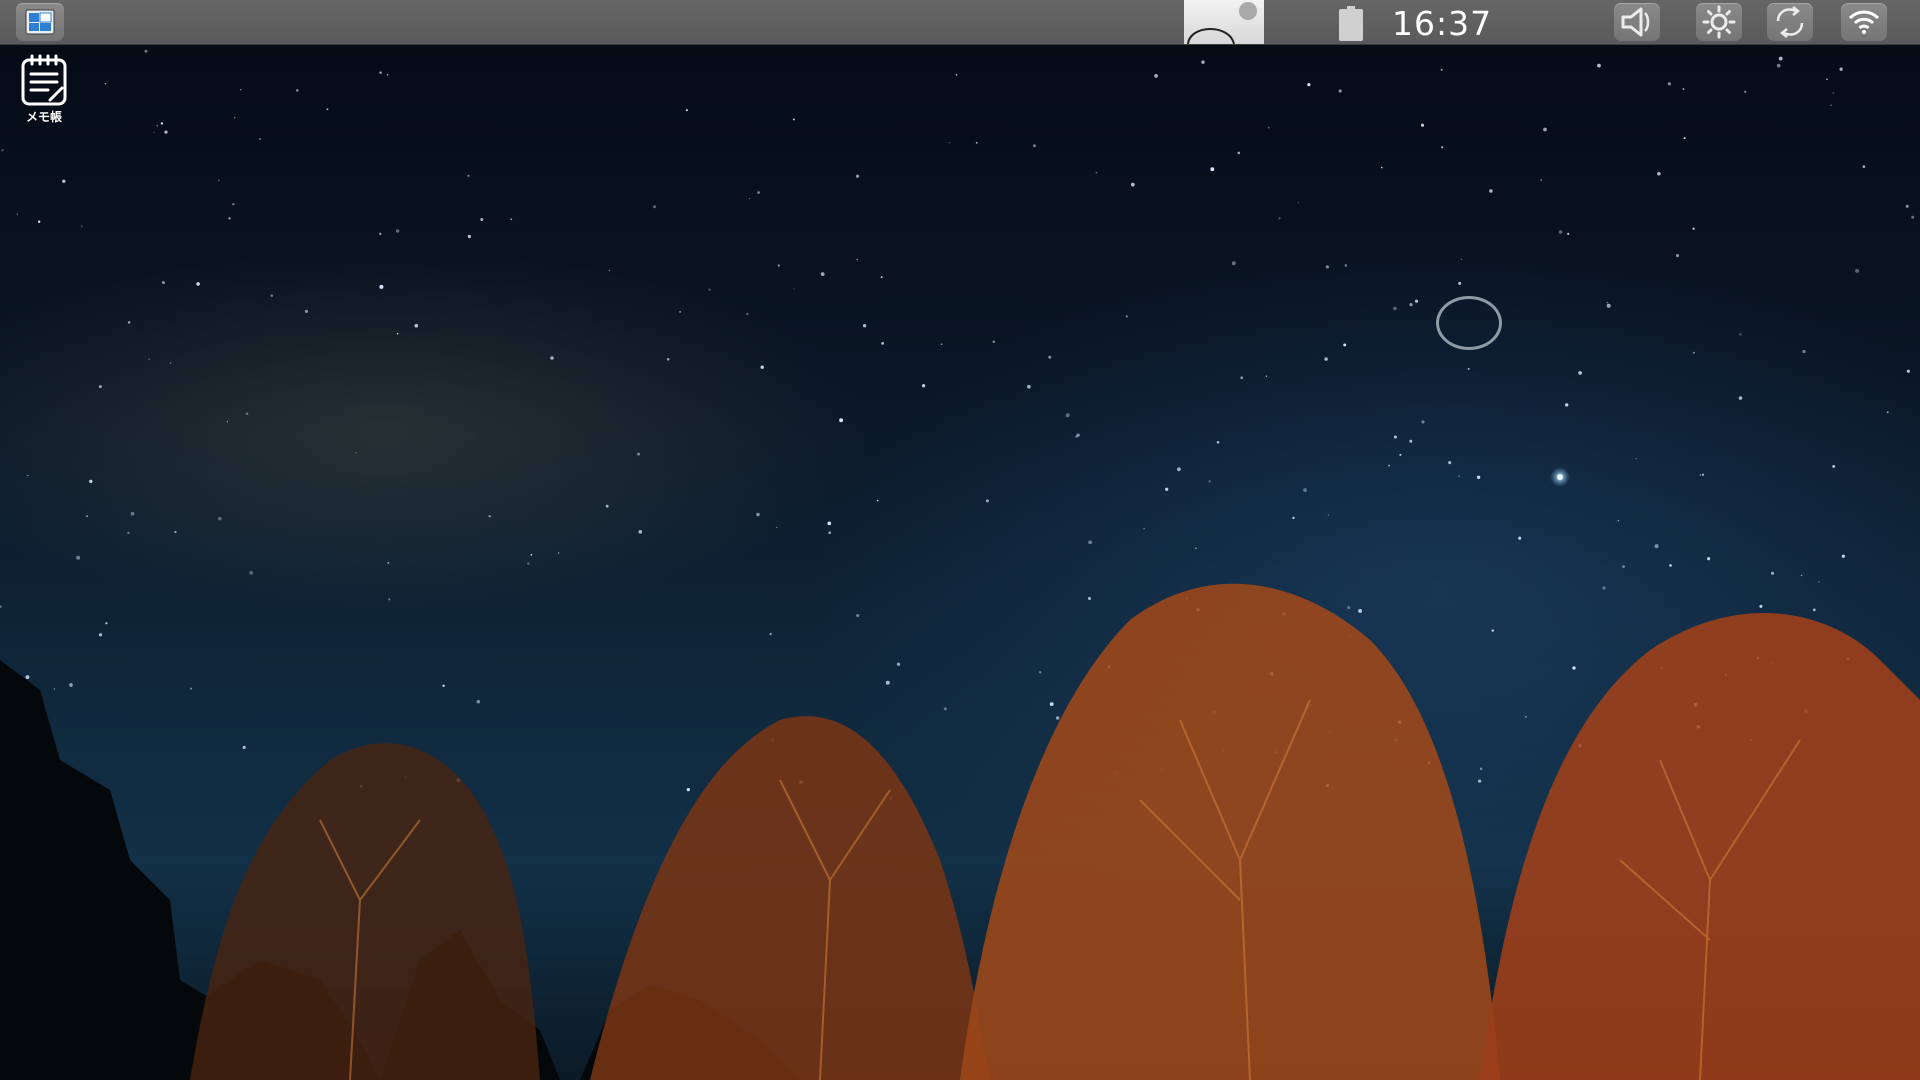 This screenshot has width=1920, height=1080. I want to click on app-menu-icon, so click(40, 22).